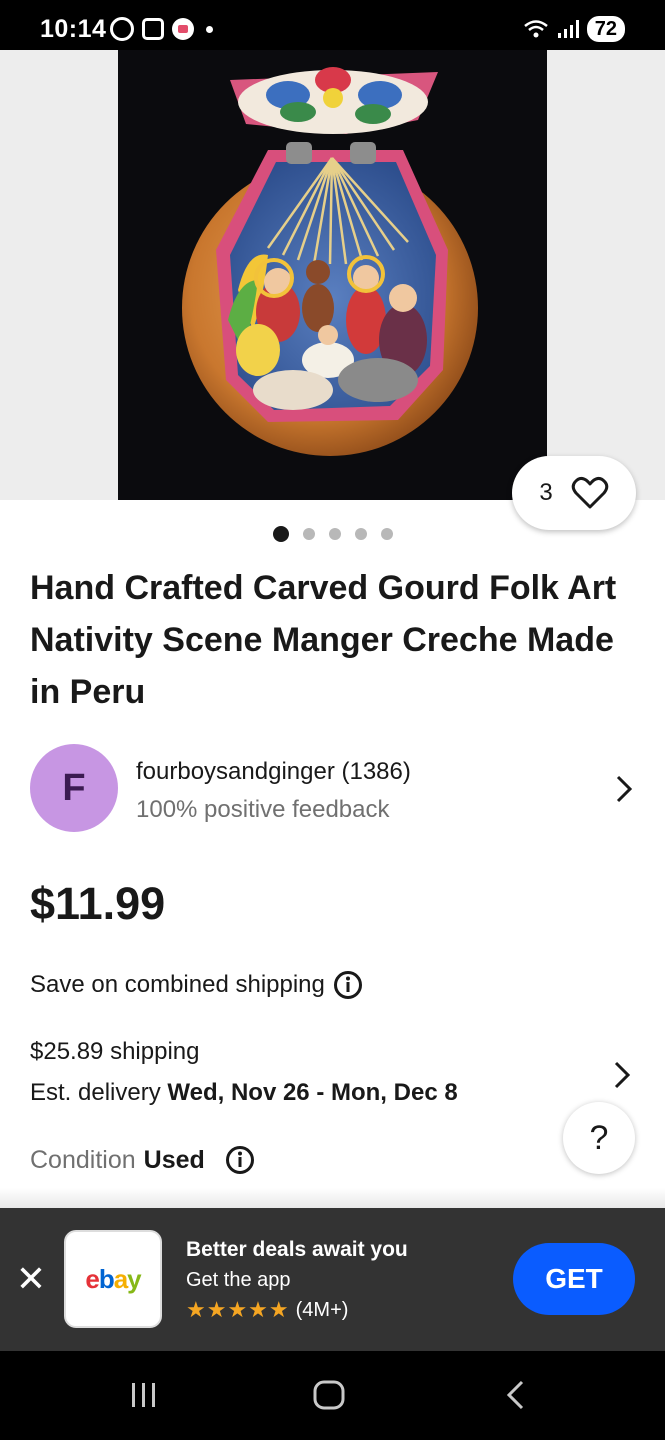 This screenshot has width=665, height=1440. What do you see at coordinates (263, 809) in the screenshot?
I see `seller-feedback: 100% positive feedback` at bounding box center [263, 809].